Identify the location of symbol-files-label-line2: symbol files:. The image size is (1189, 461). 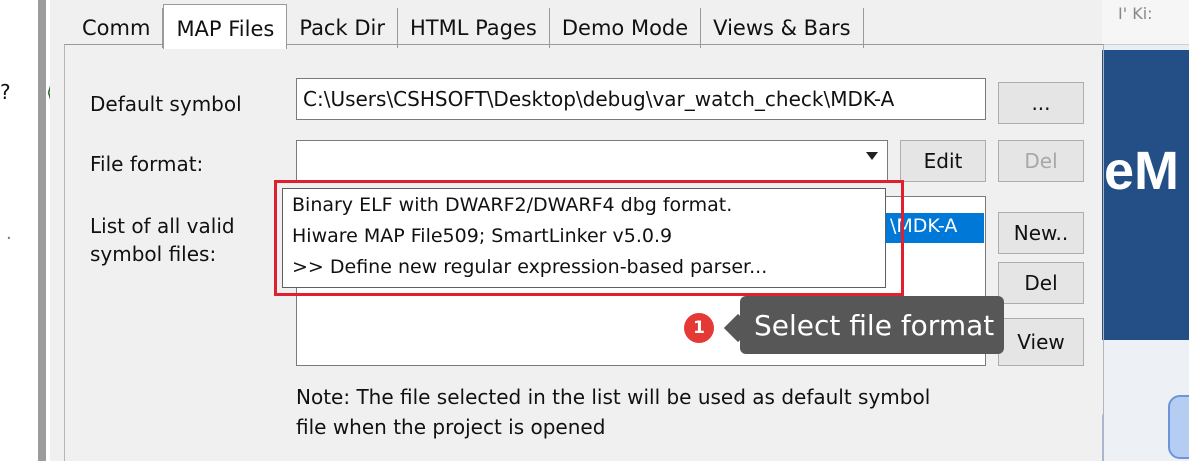
(153, 254).